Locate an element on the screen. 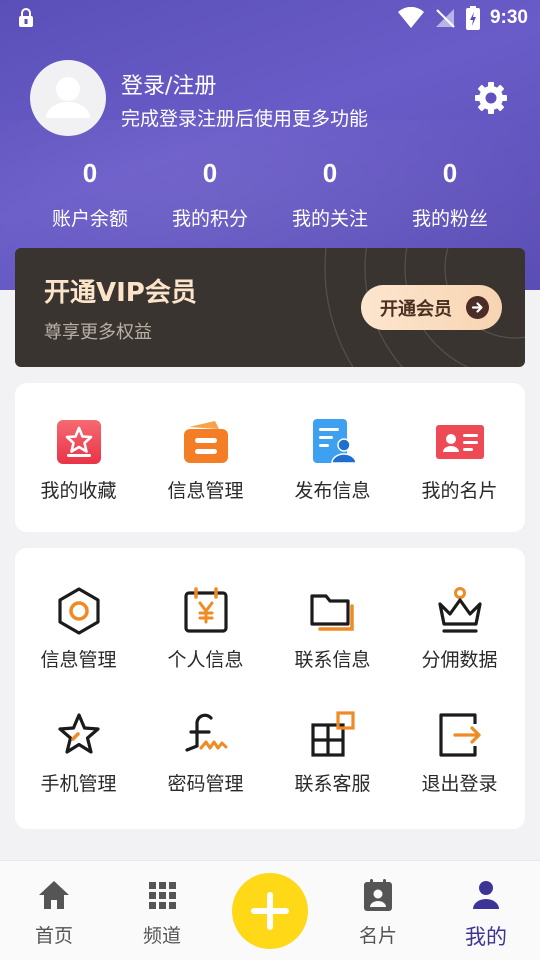 The width and height of the screenshot is (540, 960). stat-label: 我的粉丝 is located at coordinates (449, 219).